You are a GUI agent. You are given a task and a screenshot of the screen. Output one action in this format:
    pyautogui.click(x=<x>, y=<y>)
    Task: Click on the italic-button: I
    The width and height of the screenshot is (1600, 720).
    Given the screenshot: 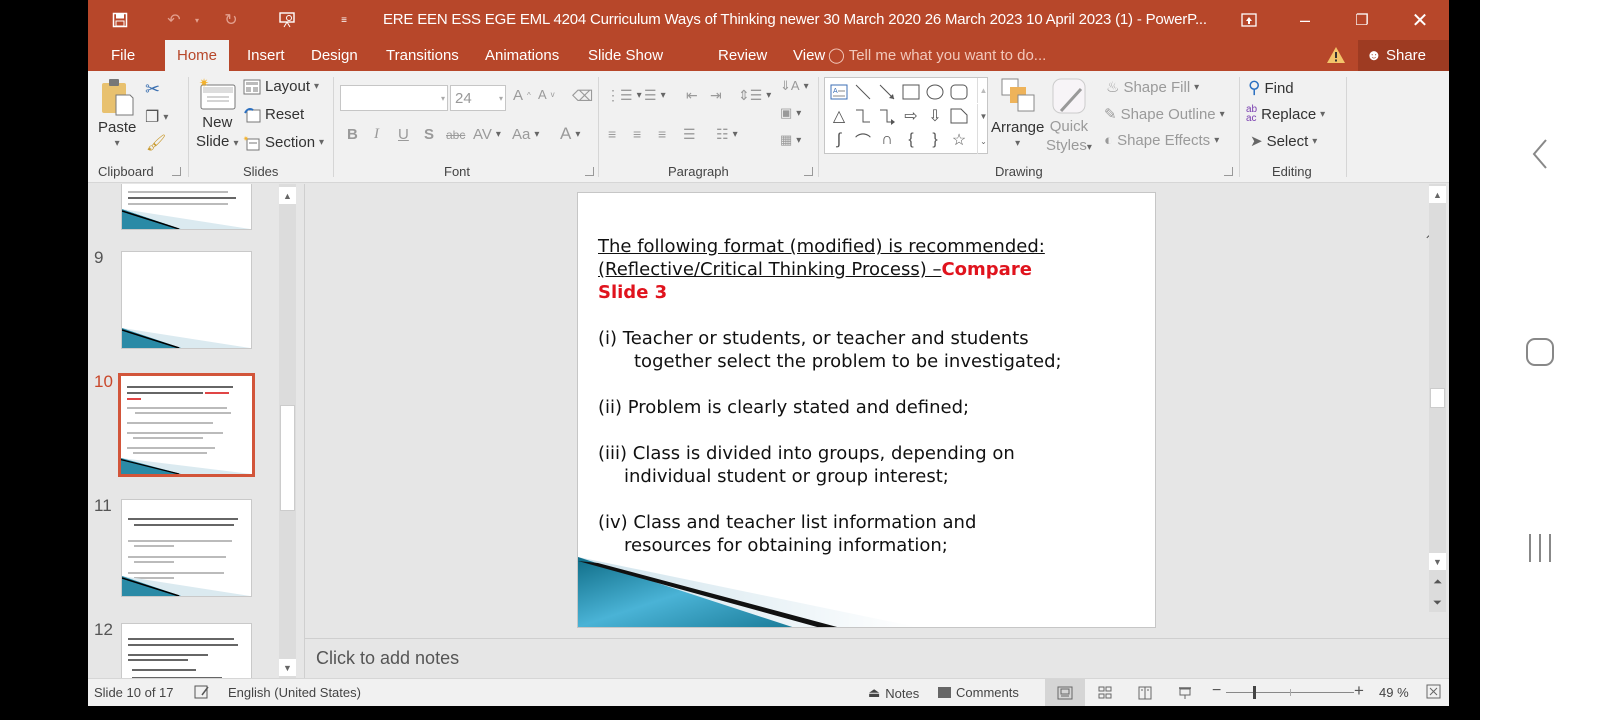 What is the action you would take?
    pyautogui.click(x=376, y=134)
    